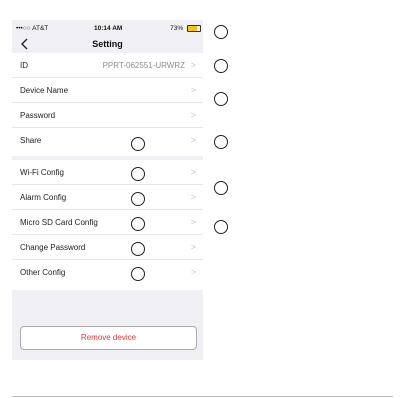  What do you see at coordinates (107, 140) in the screenshot?
I see `row-share: Share >` at bounding box center [107, 140].